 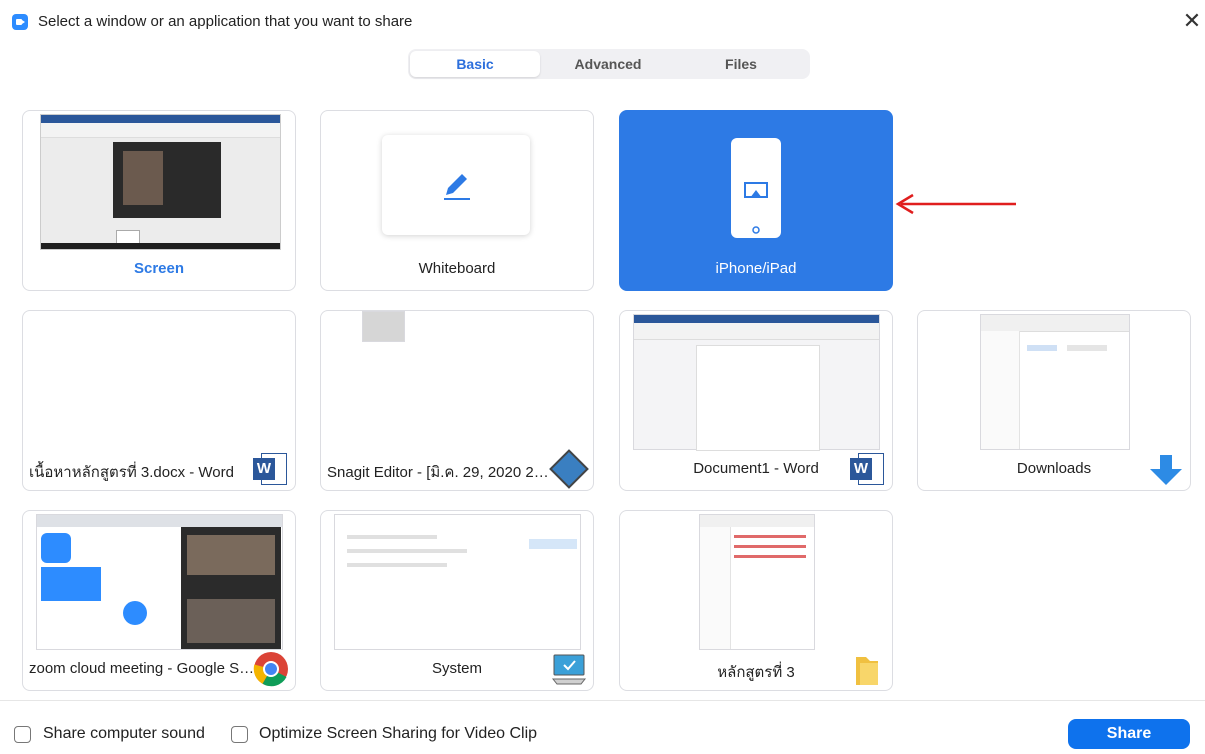 What do you see at coordinates (20, 22) in the screenshot?
I see `zoom-app-icon` at bounding box center [20, 22].